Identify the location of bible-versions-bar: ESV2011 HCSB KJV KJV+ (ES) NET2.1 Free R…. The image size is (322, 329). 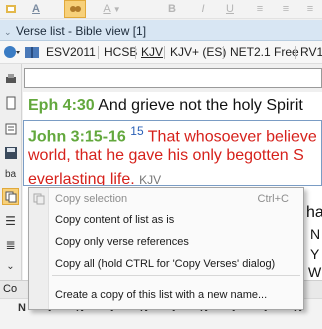
(161, 52).